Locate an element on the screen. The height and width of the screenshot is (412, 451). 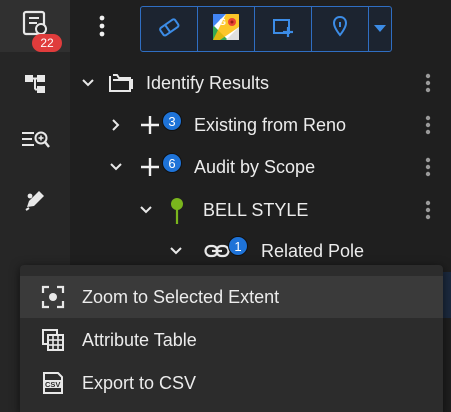
tree-row-existing-from-reno: 3 Existing from Reno is located at coordinates (260, 125).